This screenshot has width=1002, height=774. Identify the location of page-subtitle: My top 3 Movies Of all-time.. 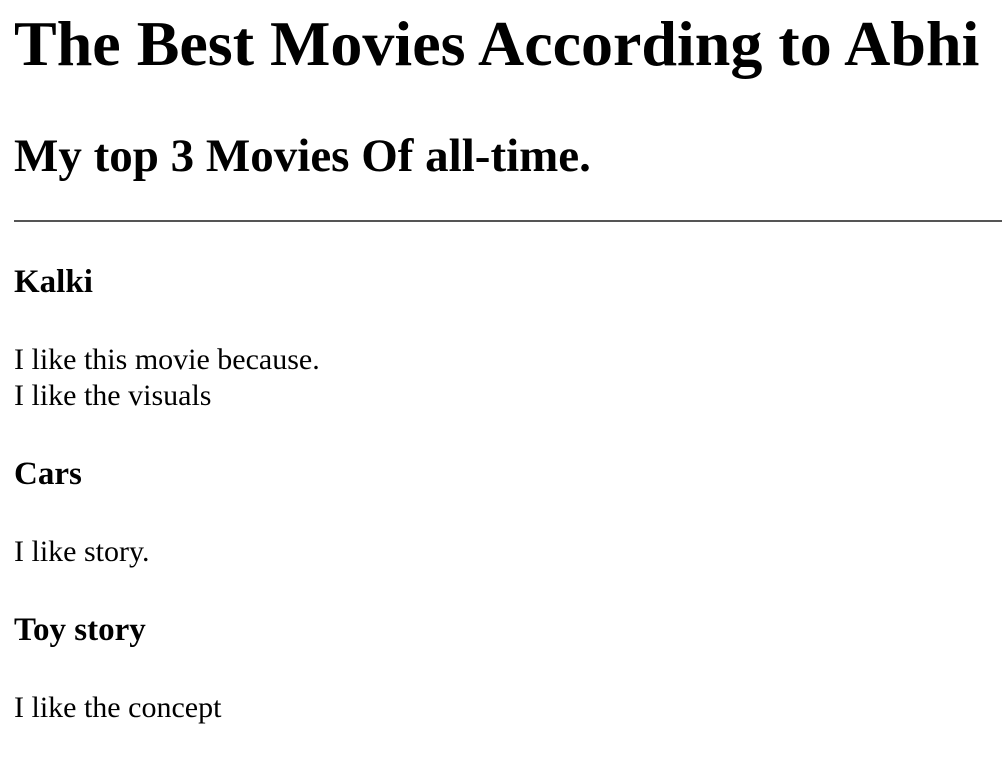
(302, 156).